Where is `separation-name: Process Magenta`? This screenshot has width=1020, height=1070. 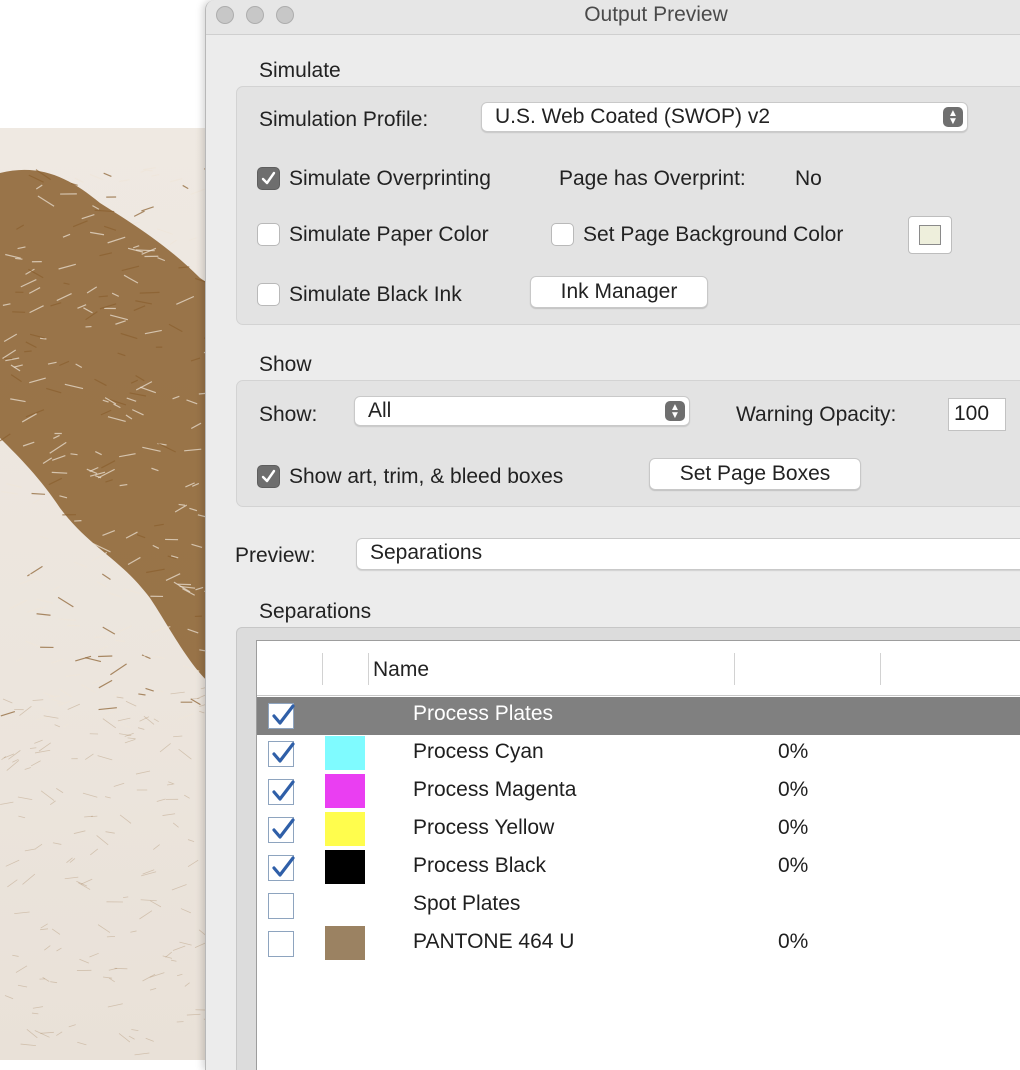
separation-name: Process Magenta is located at coordinates (494, 790).